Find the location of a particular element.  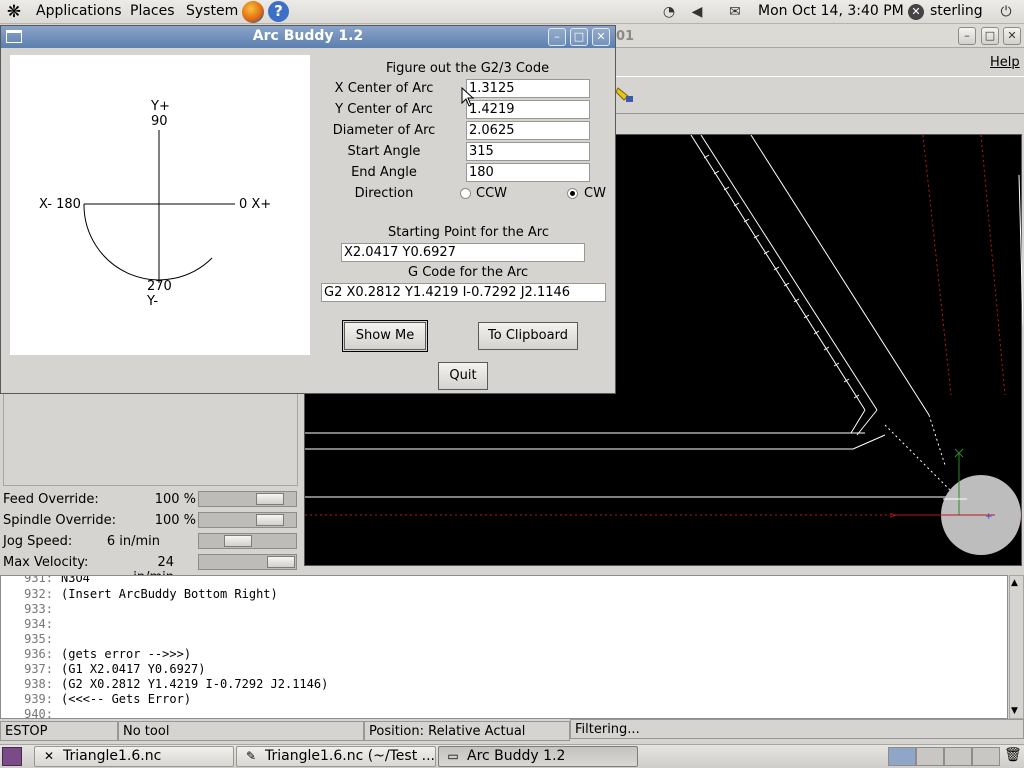

cw-radio is located at coordinates (572, 193).